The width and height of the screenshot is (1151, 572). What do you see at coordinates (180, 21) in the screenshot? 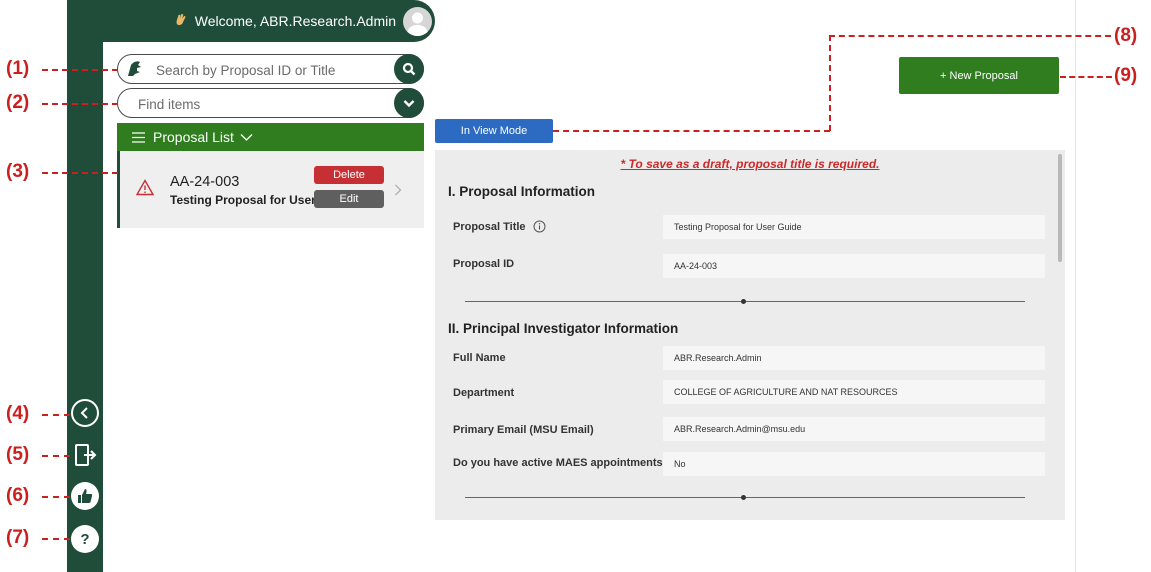
I see `waving-hand-icon` at bounding box center [180, 21].